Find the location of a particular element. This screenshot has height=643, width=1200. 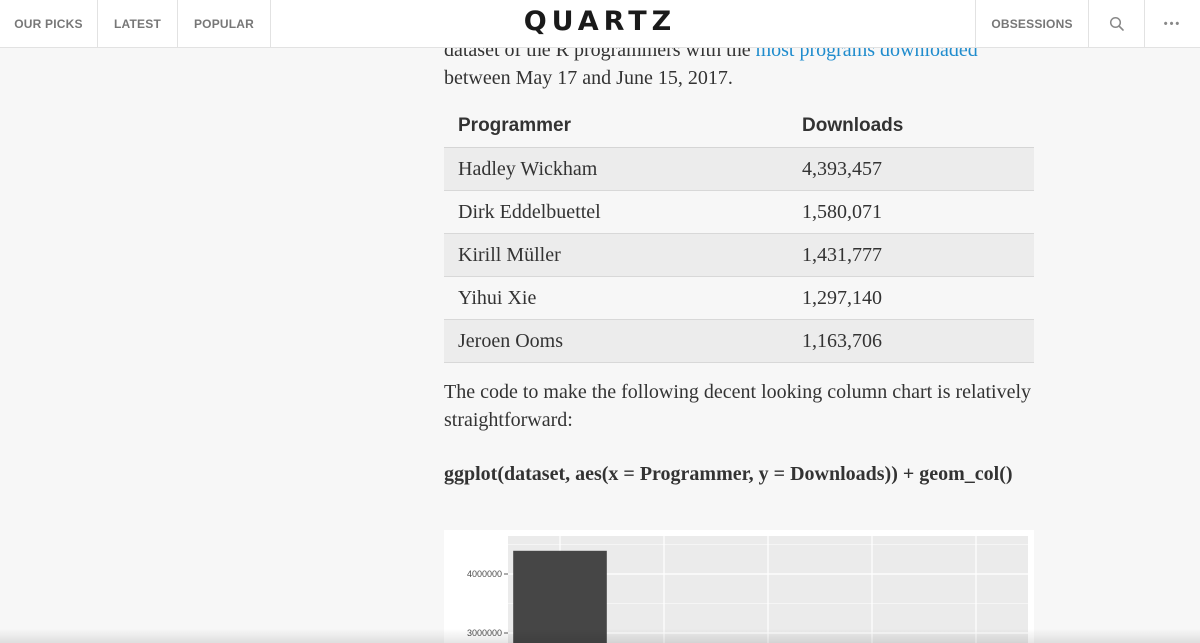

search-icon is located at coordinates (1116, 23).